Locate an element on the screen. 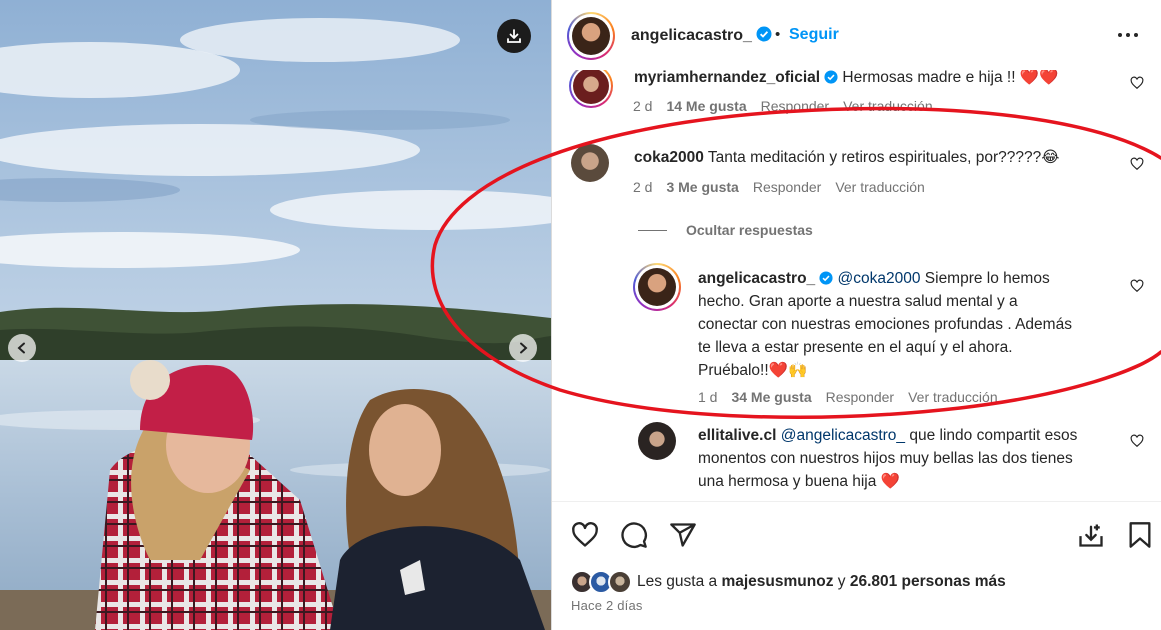  previous-photo-button is located at coordinates (22, 348).